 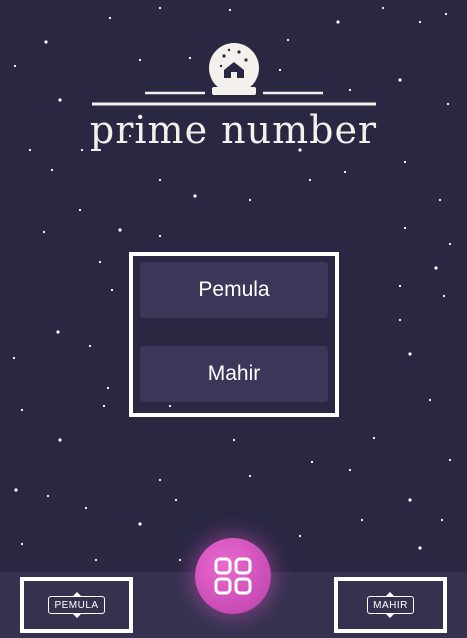 What do you see at coordinates (234, 290) in the screenshot?
I see `pemula-button: Pemula` at bounding box center [234, 290].